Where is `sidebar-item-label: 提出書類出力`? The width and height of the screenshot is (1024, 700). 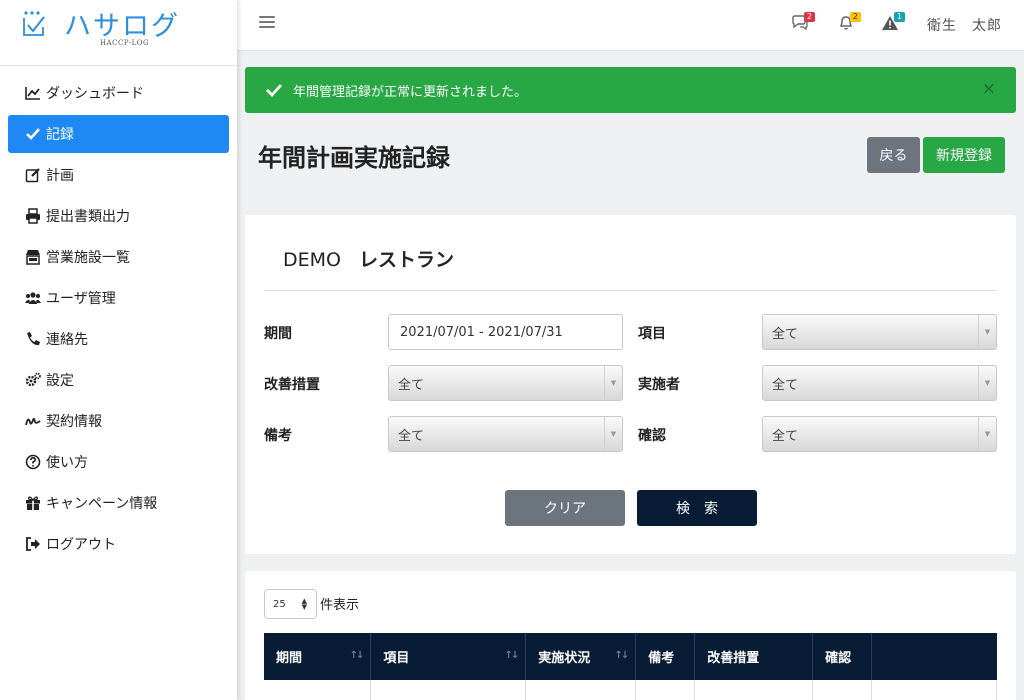
sidebar-item-label: 提出書類出力 is located at coordinates (88, 217).